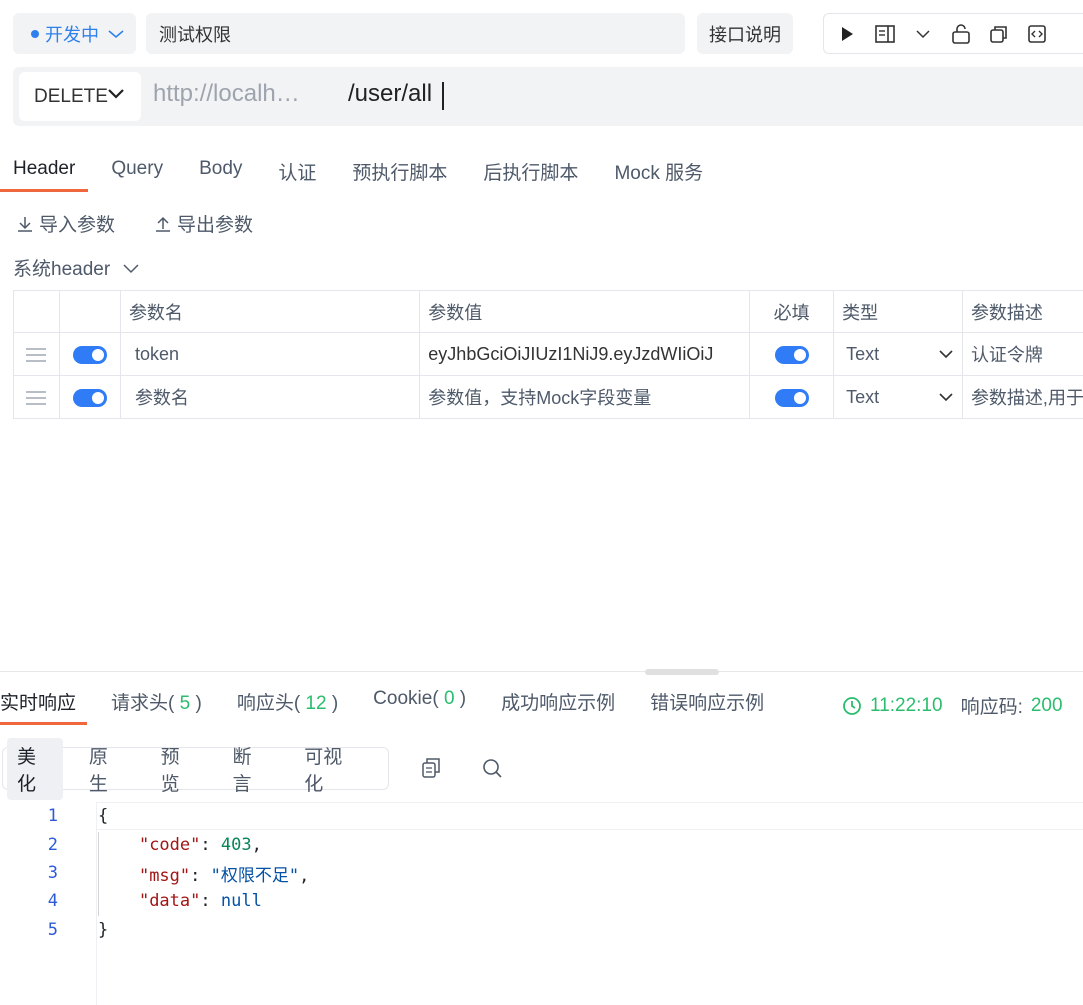 This screenshot has width=1083, height=1005. Describe the element at coordinates (419, 706) in the screenshot. I see `tab-cookie: Cookie( 0 )` at that location.